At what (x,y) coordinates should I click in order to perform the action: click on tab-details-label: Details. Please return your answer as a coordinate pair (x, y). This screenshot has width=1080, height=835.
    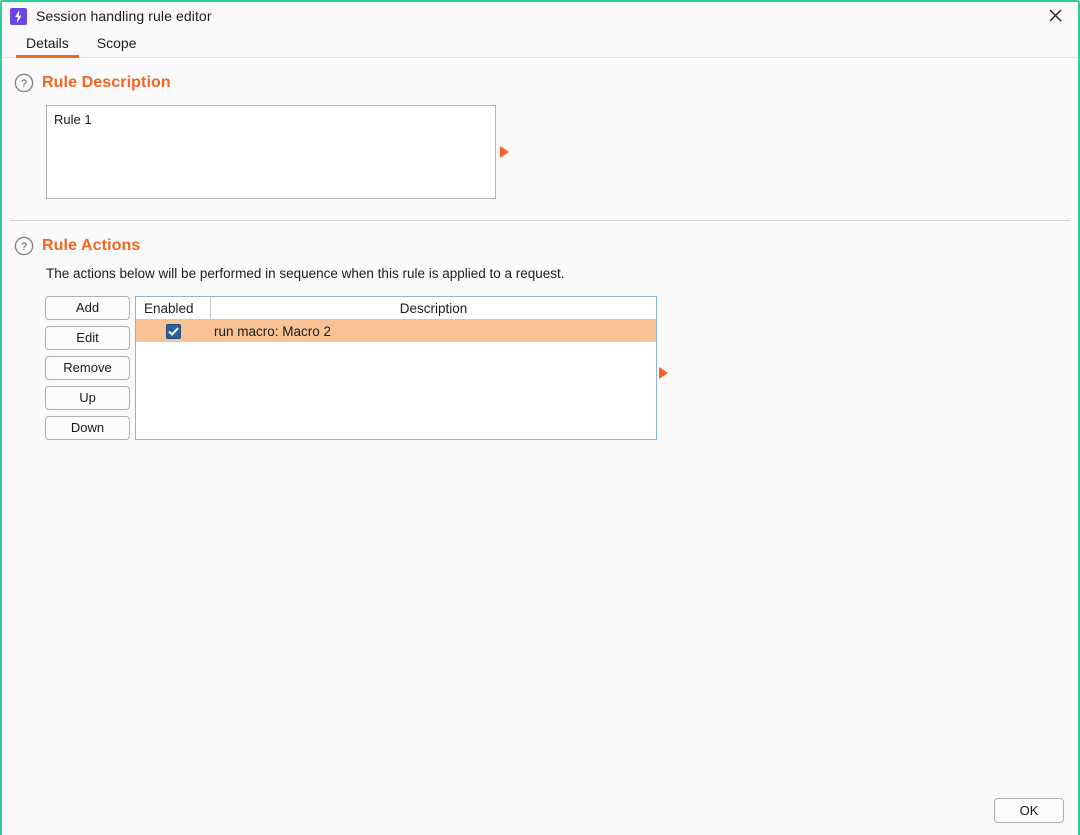
    Looking at the image, I should click on (47, 43).